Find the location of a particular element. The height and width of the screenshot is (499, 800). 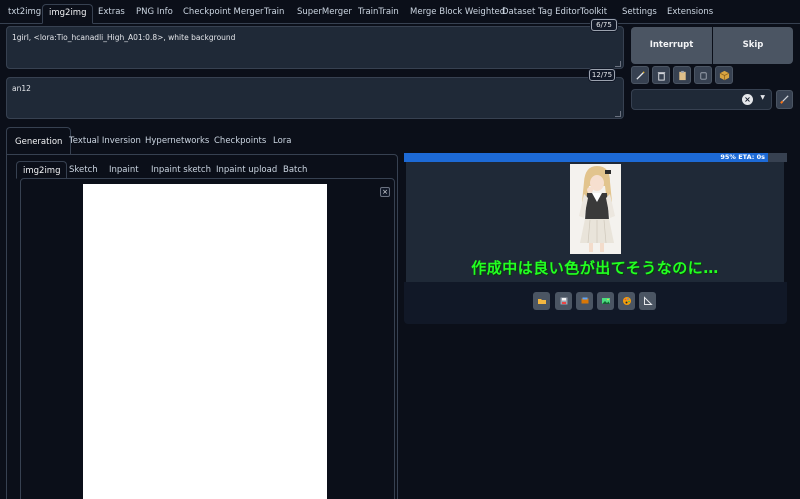

palette-icon is located at coordinates (626, 301).